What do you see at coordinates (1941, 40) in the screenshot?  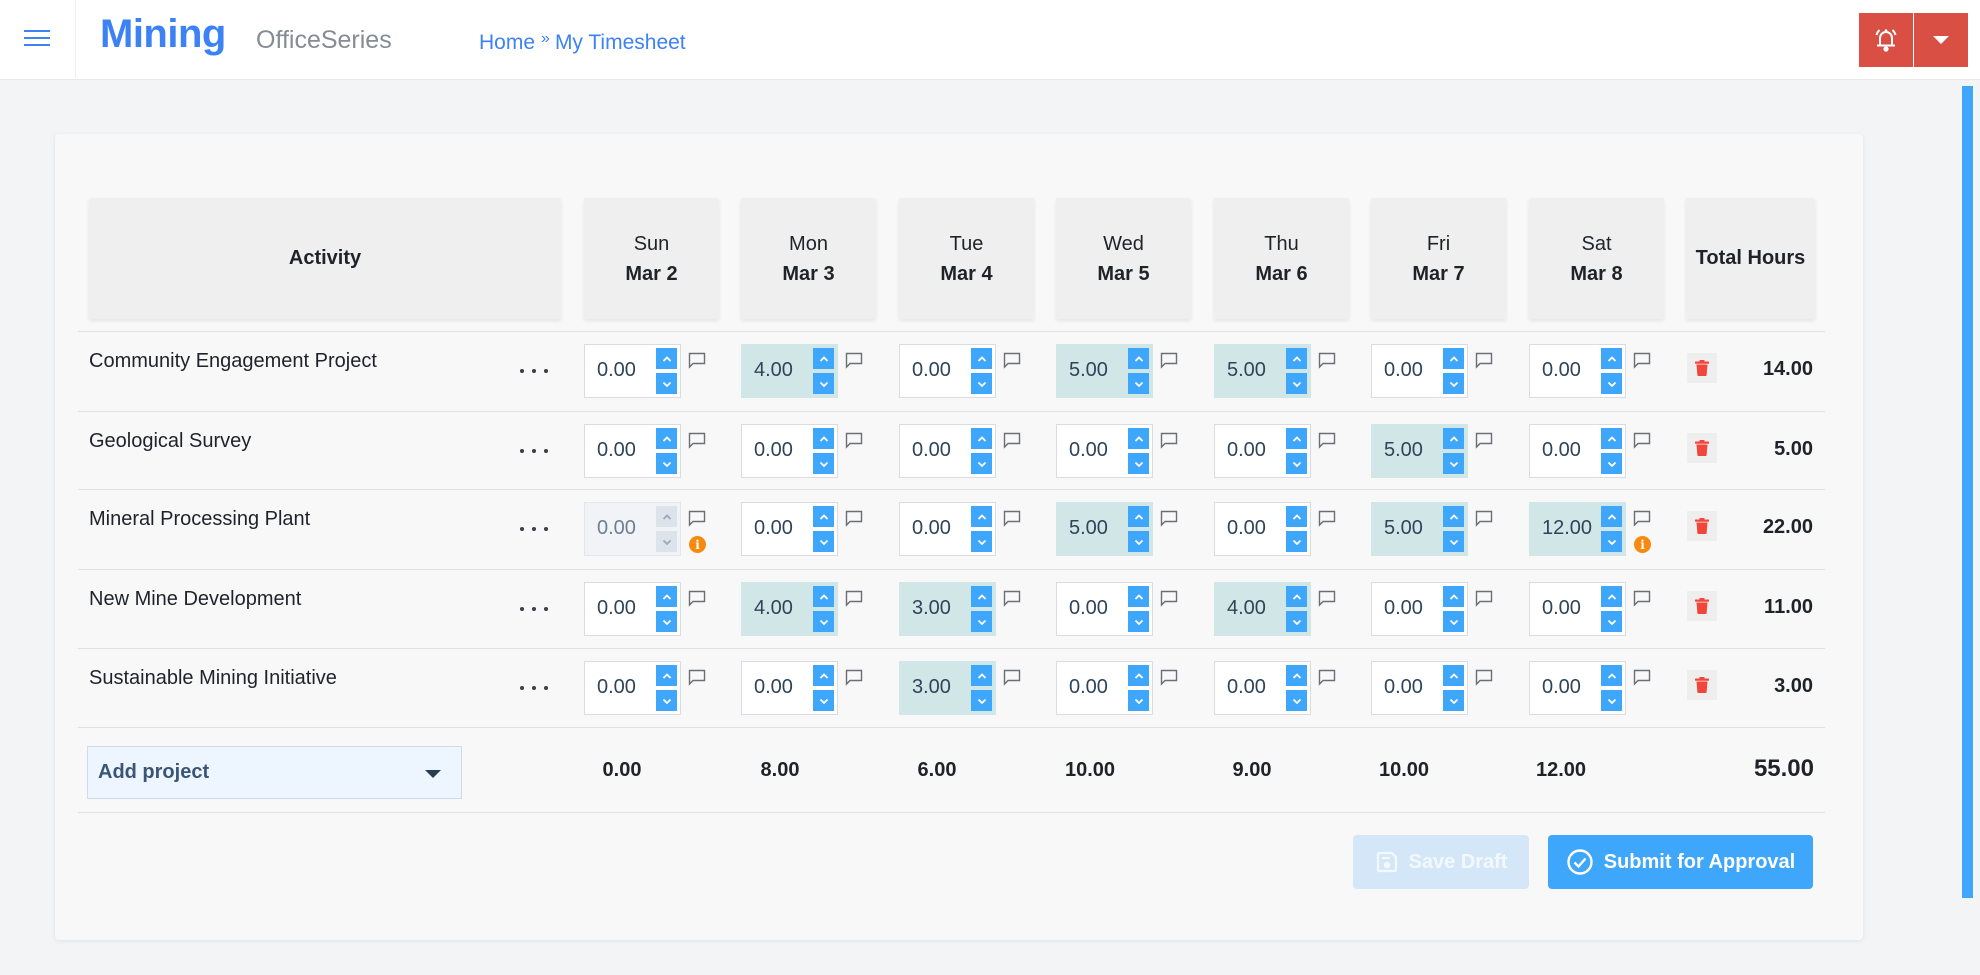 I see `user-menu-dropdown-button` at bounding box center [1941, 40].